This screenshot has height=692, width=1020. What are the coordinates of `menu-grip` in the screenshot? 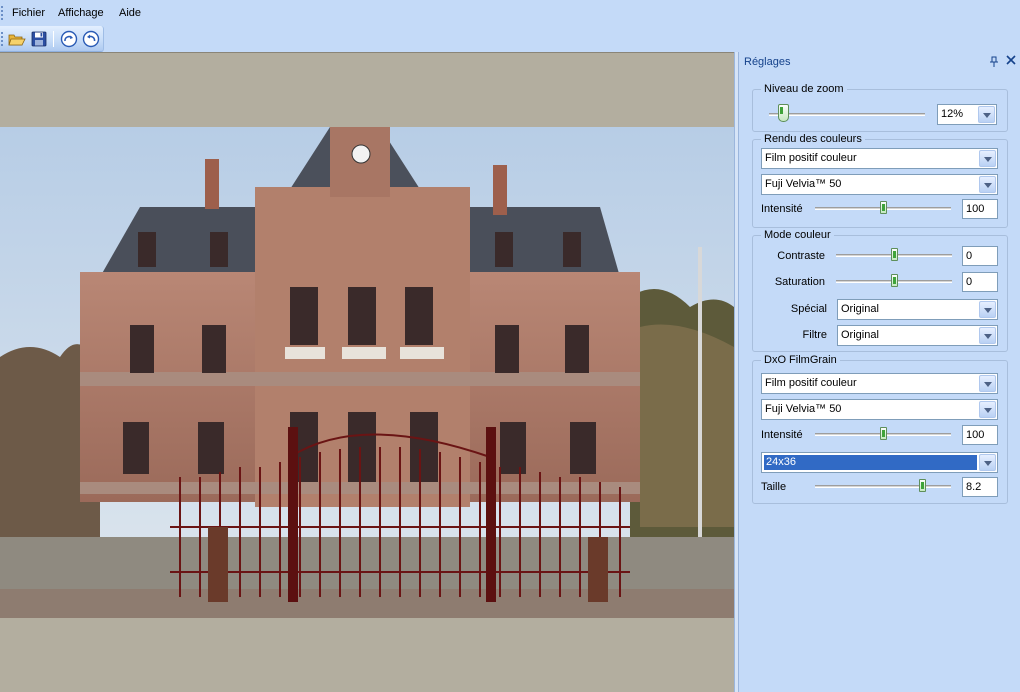 It's located at (2, 13).